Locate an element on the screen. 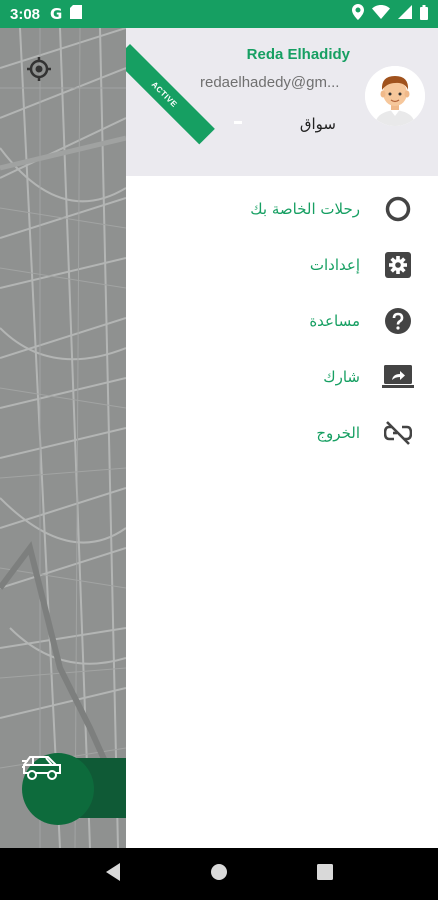  car-icon is located at coordinates (41, 768).